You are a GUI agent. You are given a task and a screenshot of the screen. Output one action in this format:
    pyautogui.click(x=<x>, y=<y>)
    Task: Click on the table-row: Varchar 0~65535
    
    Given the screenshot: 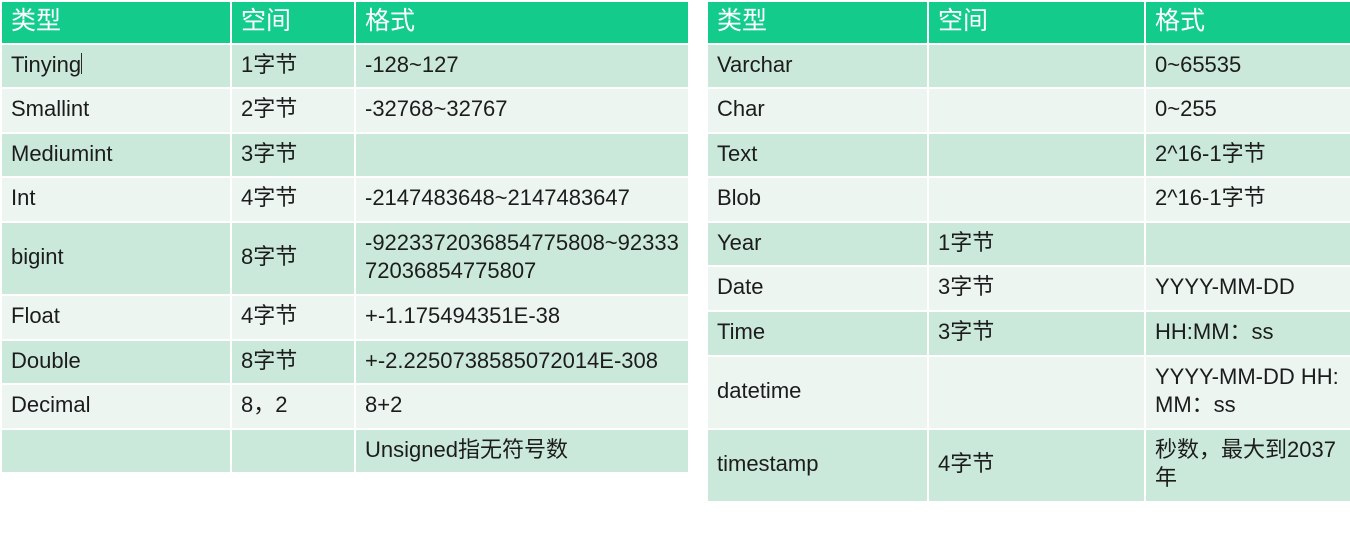 What is the action you would take?
    pyautogui.click(x=1029, y=66)
    